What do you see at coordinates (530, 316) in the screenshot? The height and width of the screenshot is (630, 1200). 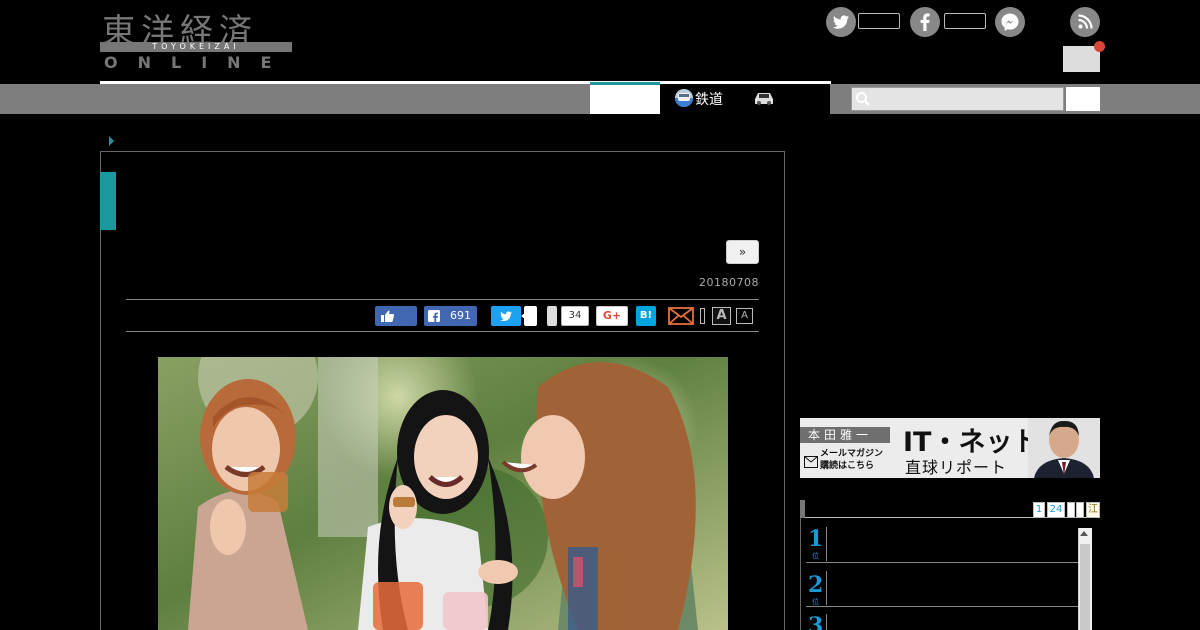 I see `tweet-count` at bounding box center [530, 316].